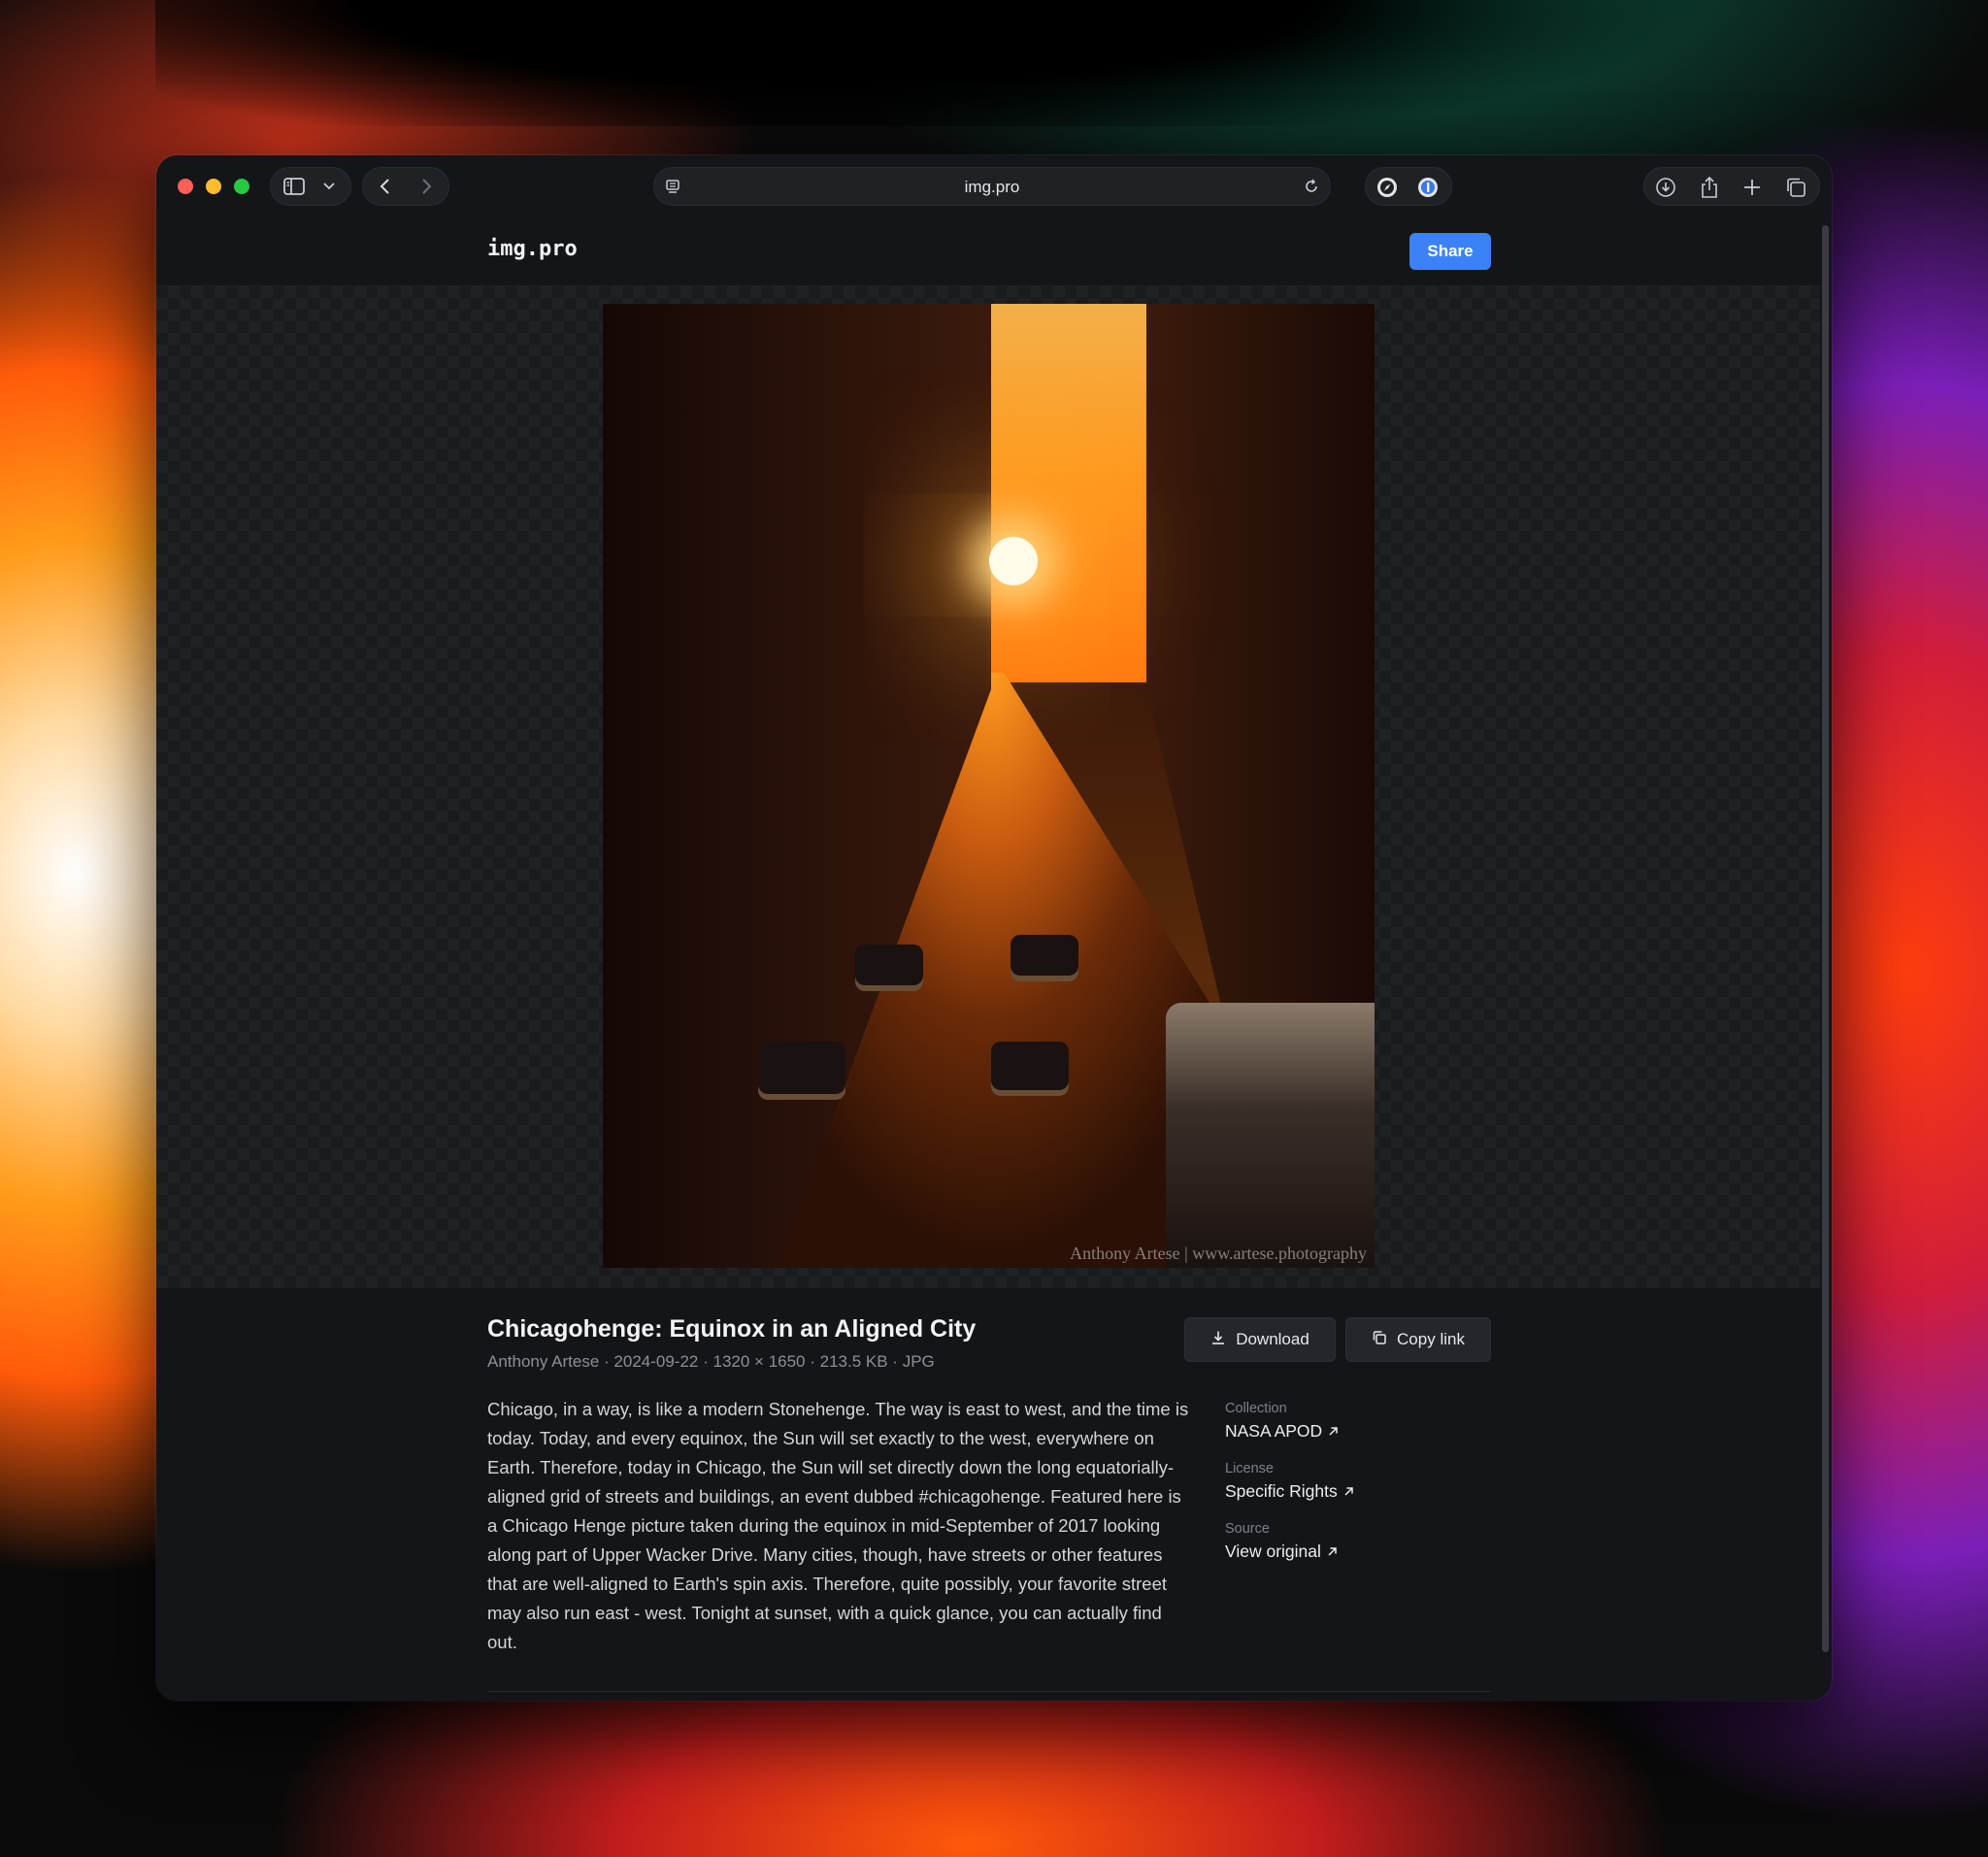  What do you see at coordinates (853, 1361) in the screenshot?
I see `meta-size: 213.5 KB` at bounding box center [853, 1361].